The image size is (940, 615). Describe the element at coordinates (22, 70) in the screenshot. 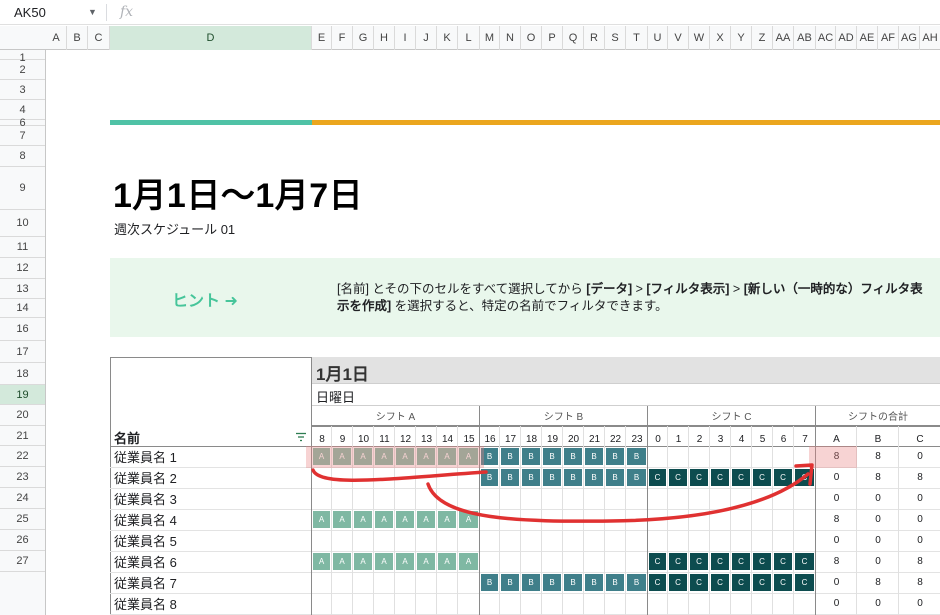

I see `row-header-2: 2` at that location.